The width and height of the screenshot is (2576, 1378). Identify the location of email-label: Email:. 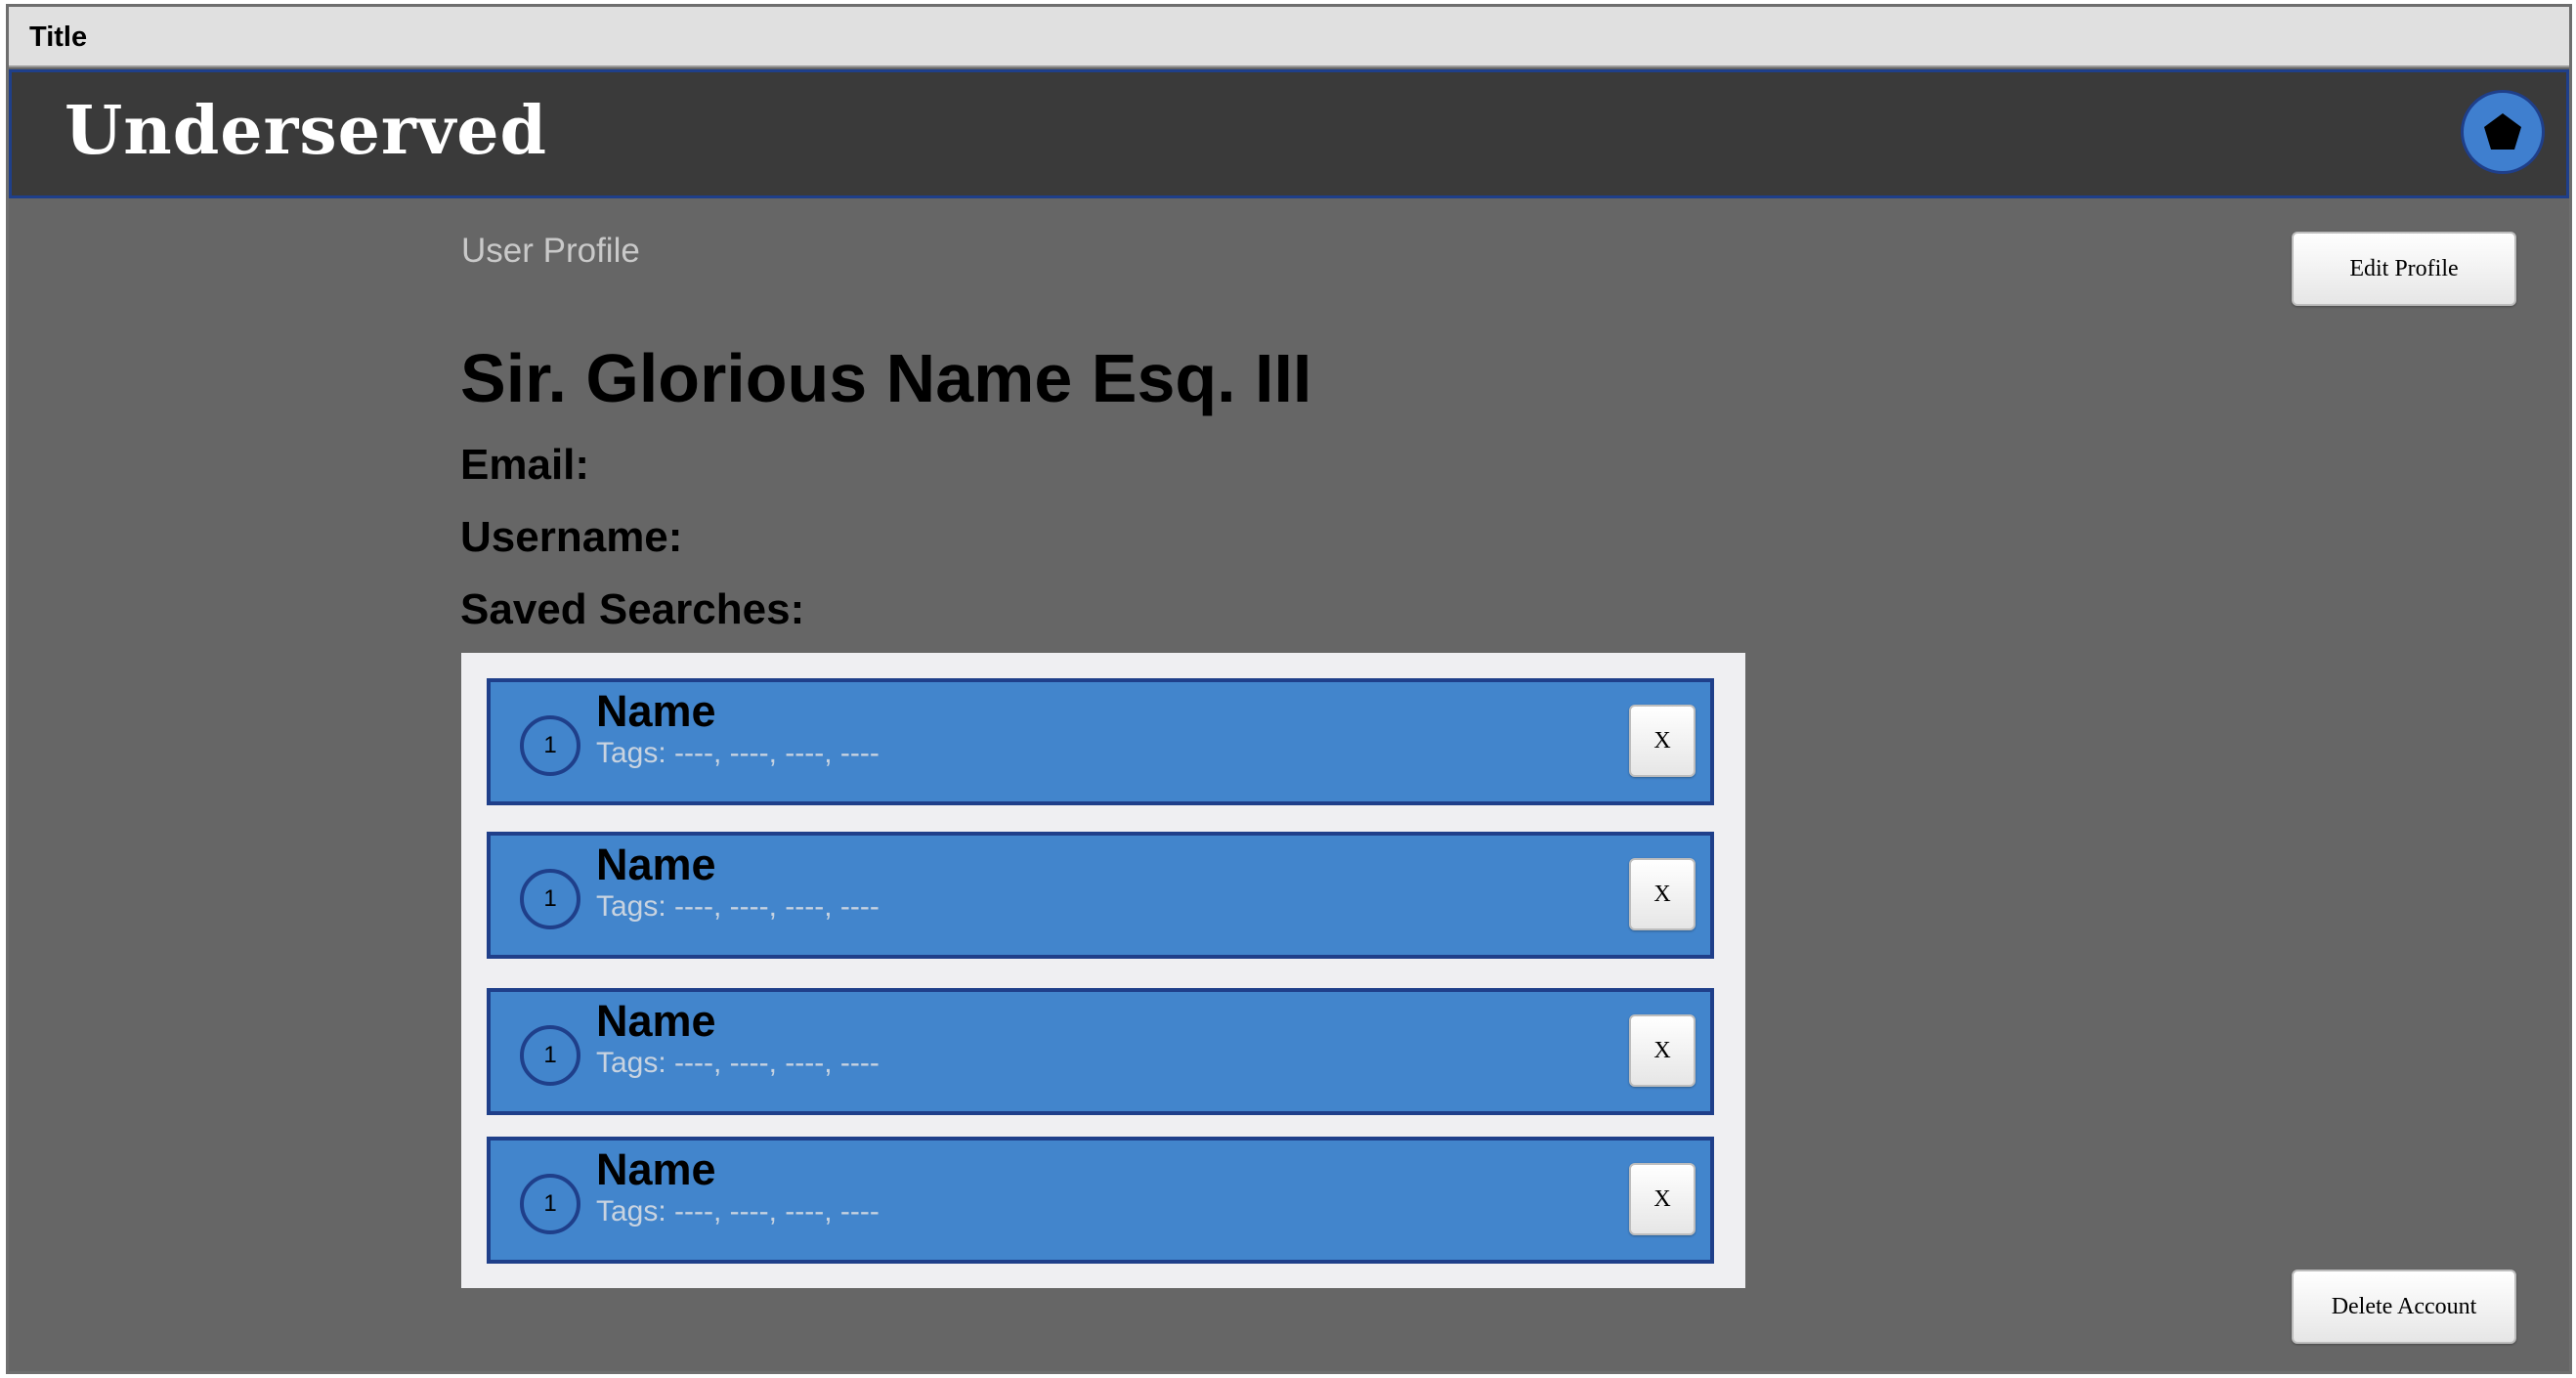
(525, 465).